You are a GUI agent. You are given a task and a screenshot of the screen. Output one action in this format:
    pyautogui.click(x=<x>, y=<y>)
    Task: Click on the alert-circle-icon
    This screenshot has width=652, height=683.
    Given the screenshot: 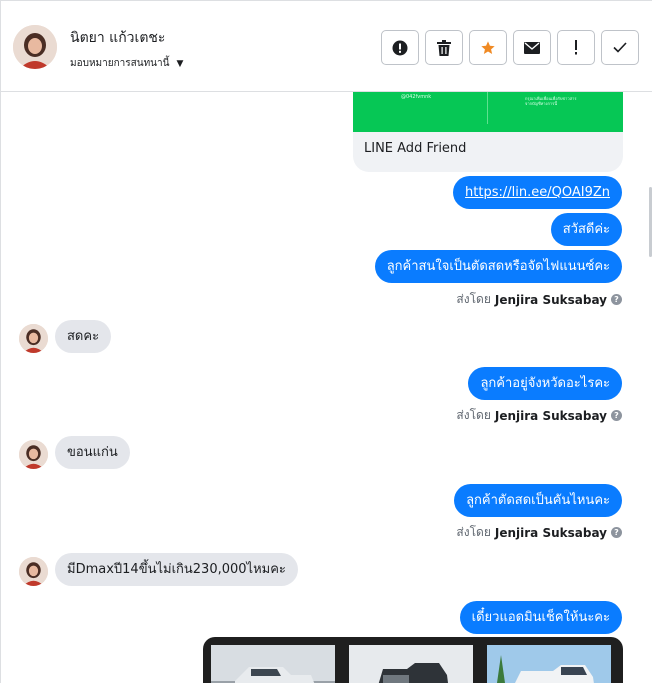 What is the action you would take?
    pyautogui.click(x=400, y=47)
    